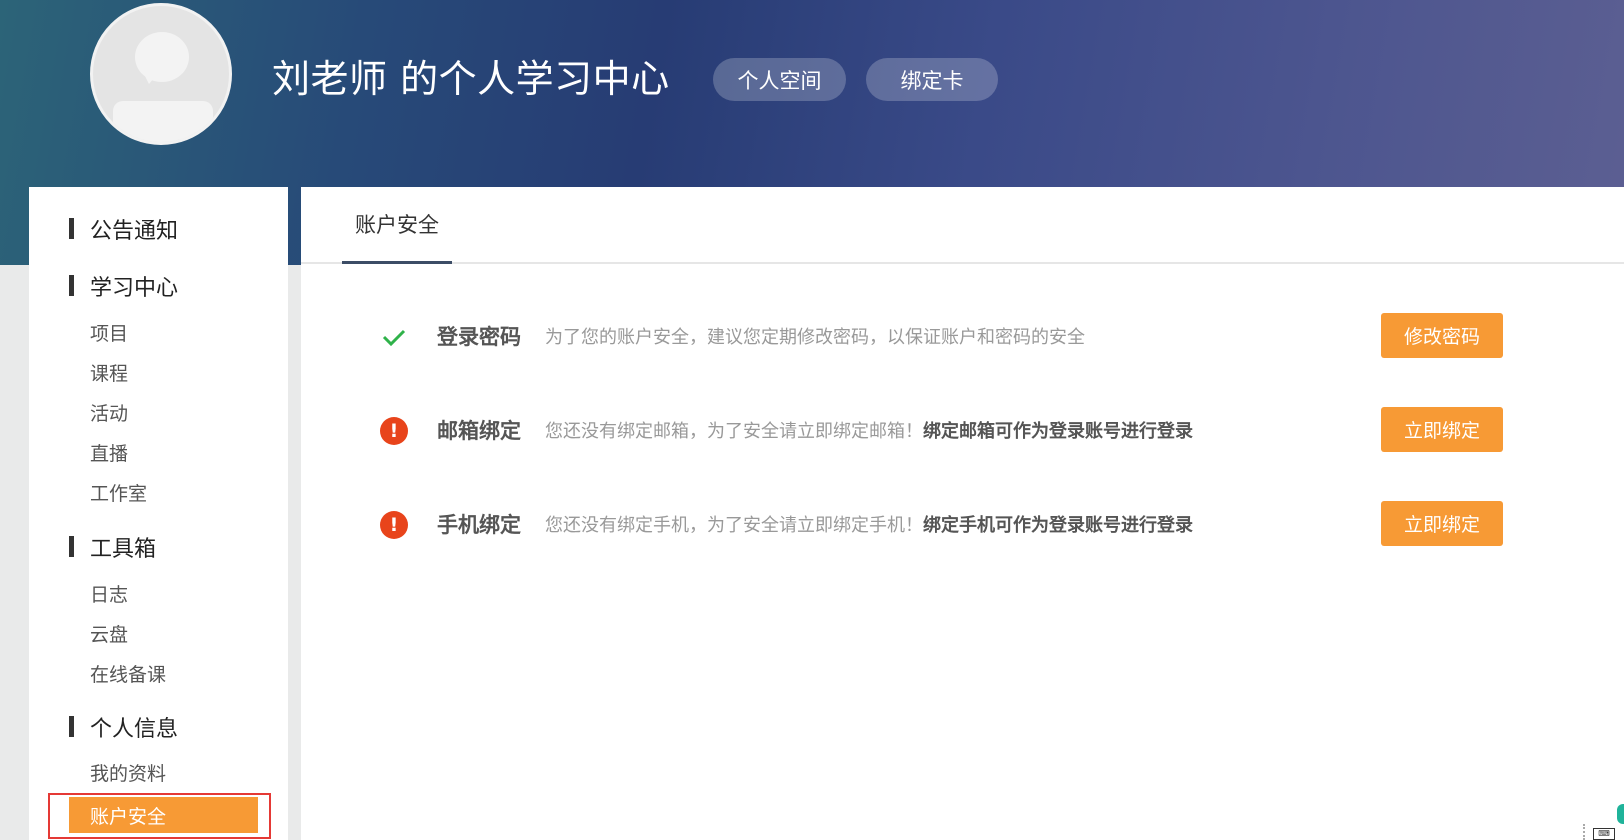 Image resolution: width=1624 pixels, height=840 pixels. I want to click on avatar, so click(161, 74).